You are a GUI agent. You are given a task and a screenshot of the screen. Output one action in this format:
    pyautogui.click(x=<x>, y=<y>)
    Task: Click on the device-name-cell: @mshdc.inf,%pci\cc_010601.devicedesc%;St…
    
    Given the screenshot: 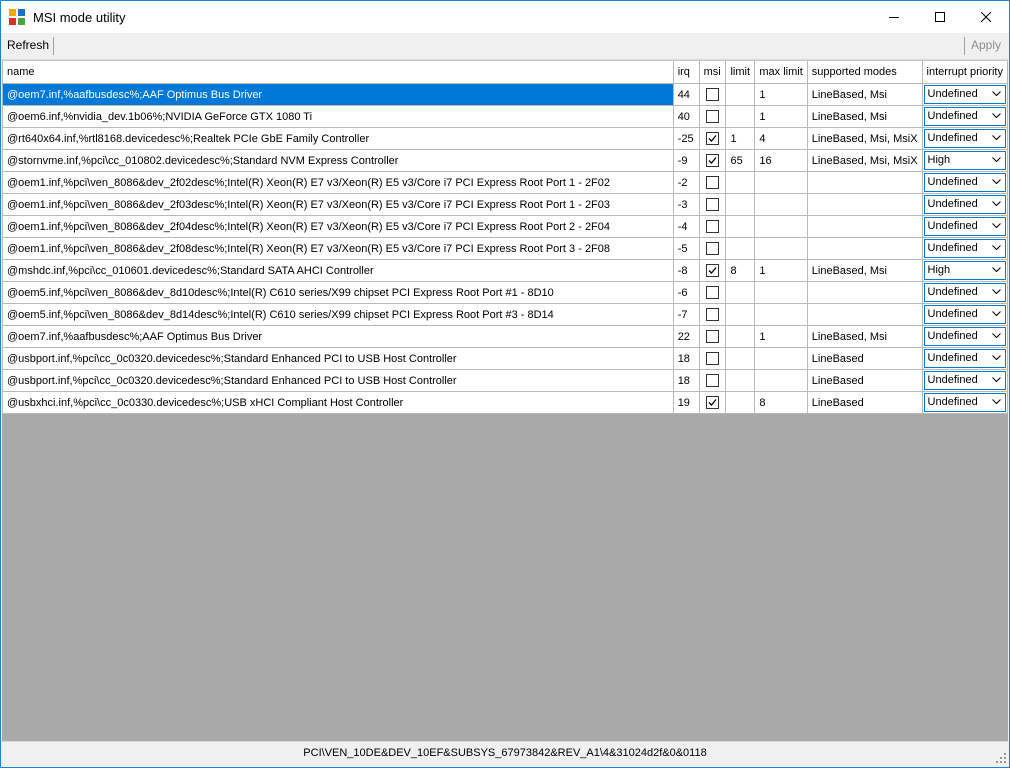 What is the action you would take?
    pyautogui.click(x=338, y=270)
    